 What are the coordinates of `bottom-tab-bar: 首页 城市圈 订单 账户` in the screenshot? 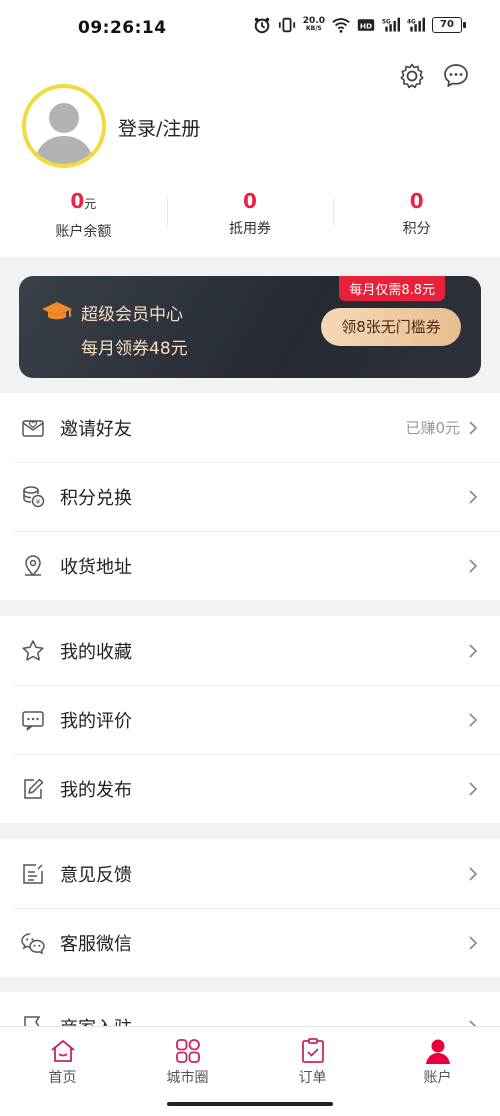 It's located at (250, 1060).